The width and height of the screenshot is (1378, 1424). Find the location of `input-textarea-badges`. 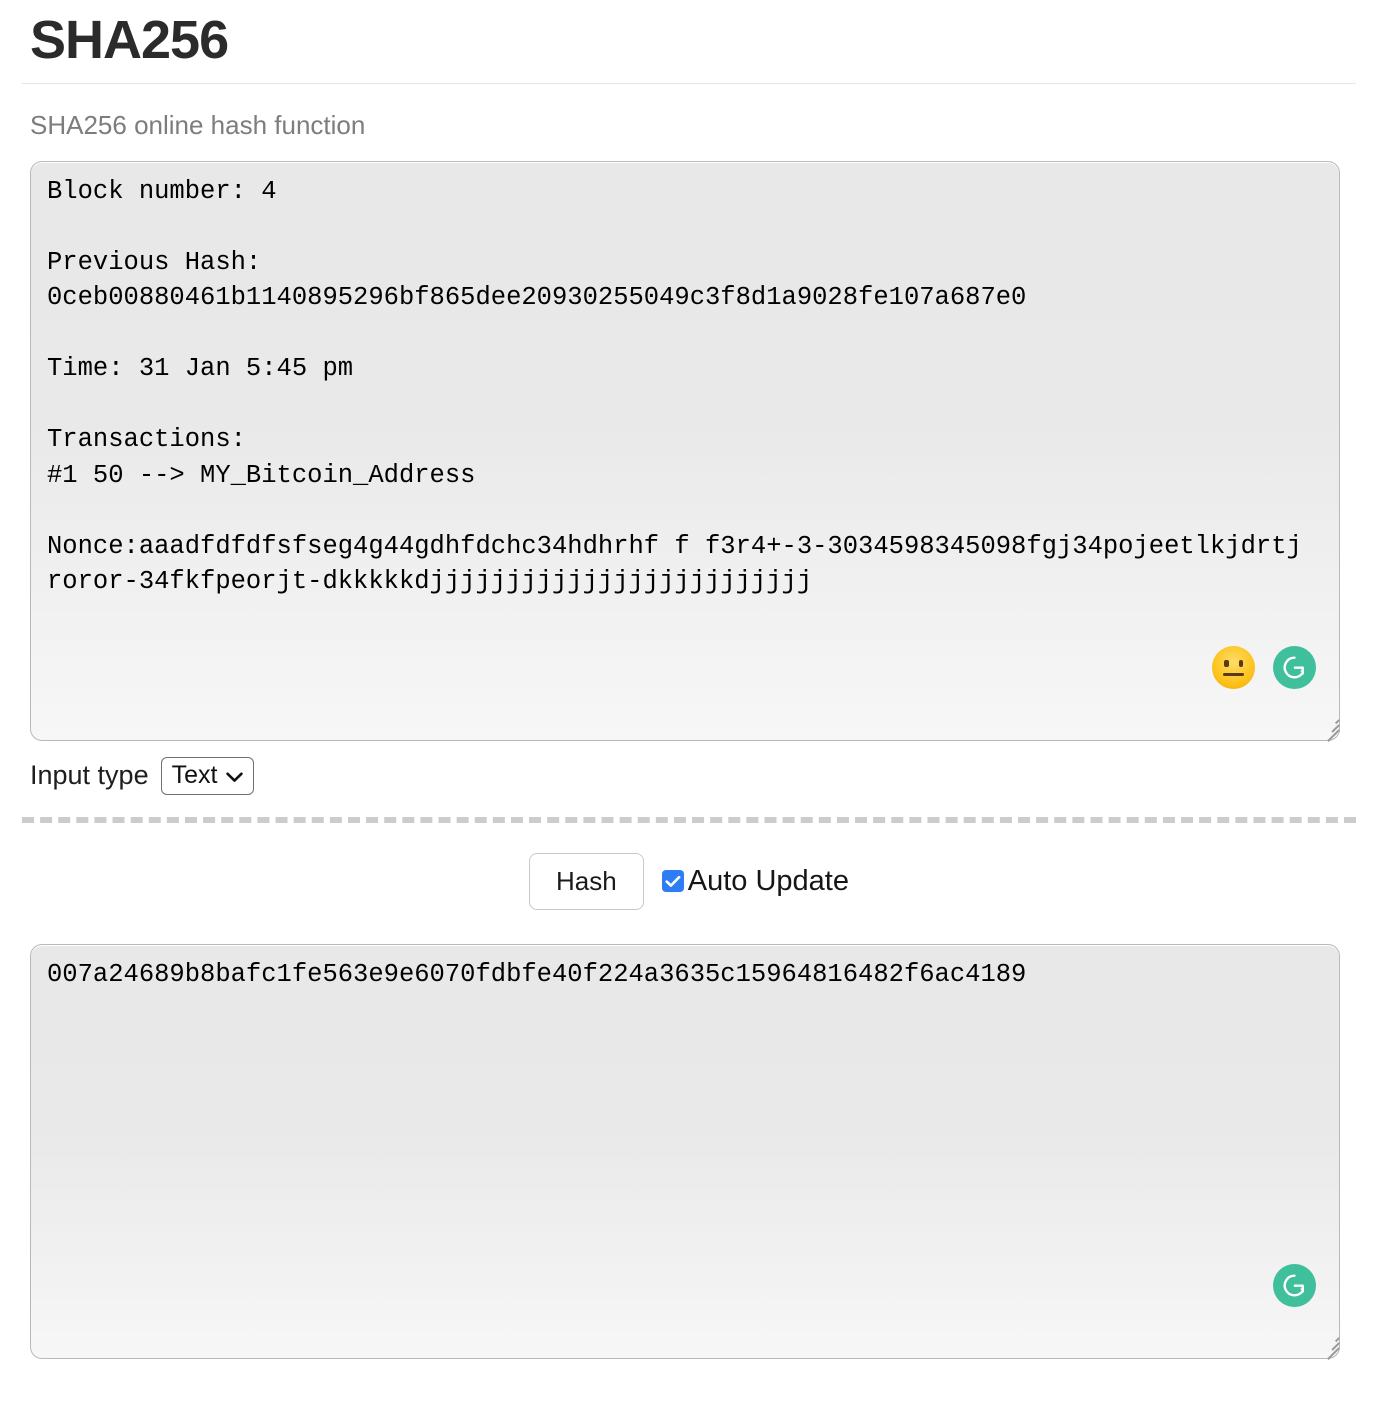

input-textarea-badges is located at coordinates (1264, 667).